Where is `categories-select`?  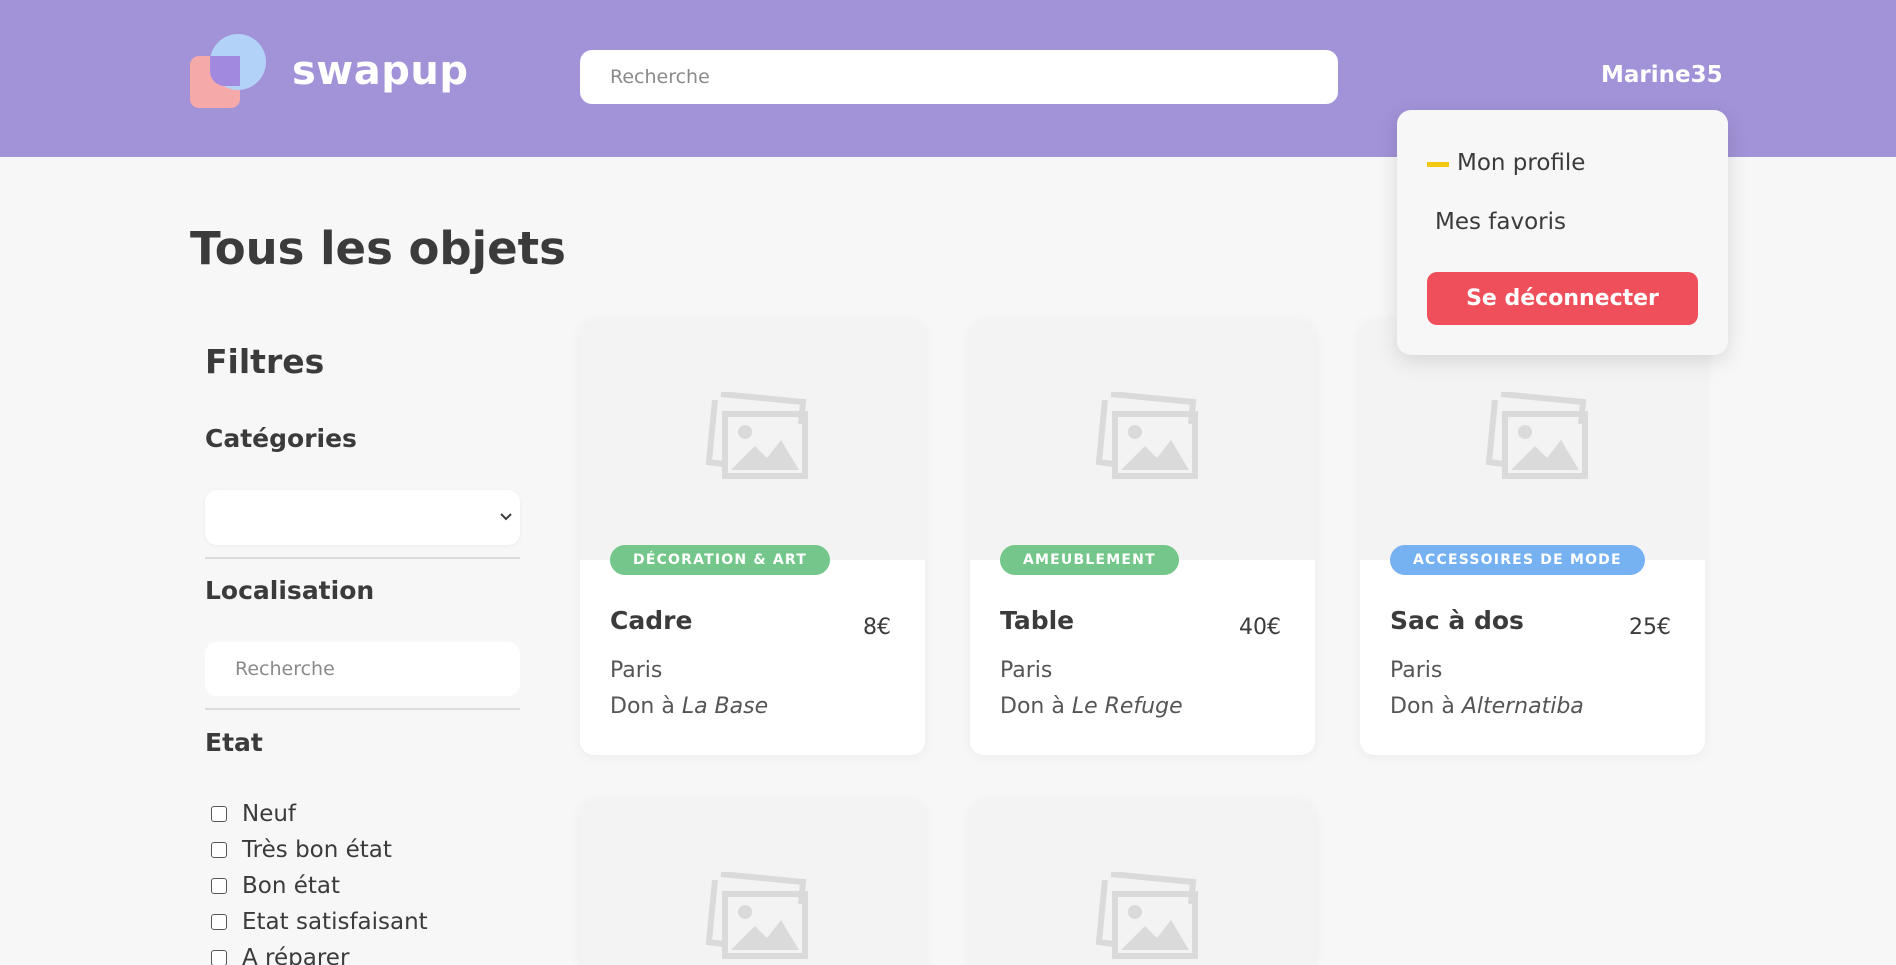
categories-select is located at coordinates (362, 517).